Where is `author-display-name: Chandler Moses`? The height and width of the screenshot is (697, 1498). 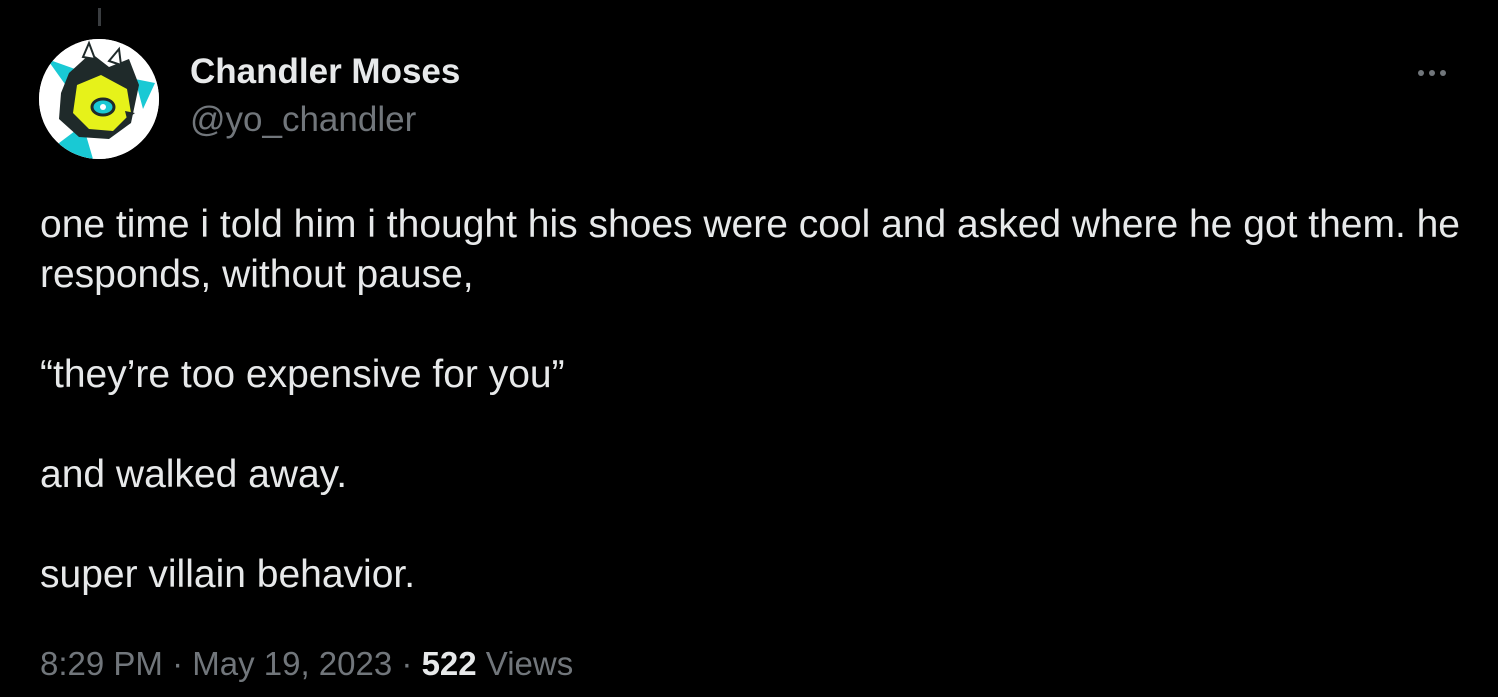 author-display-name: Chandler Moses is located at coordinates (325, 72).